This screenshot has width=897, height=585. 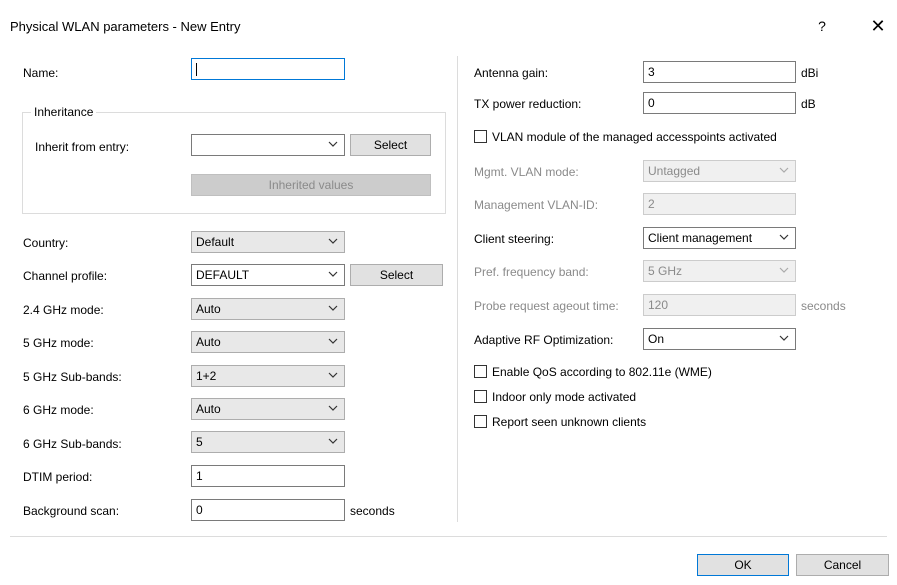 What do you see at coordinates (65, 276) in the screenshot?
I see `channel-profile-label: Channel profile:` at bounding box center [65, 276].